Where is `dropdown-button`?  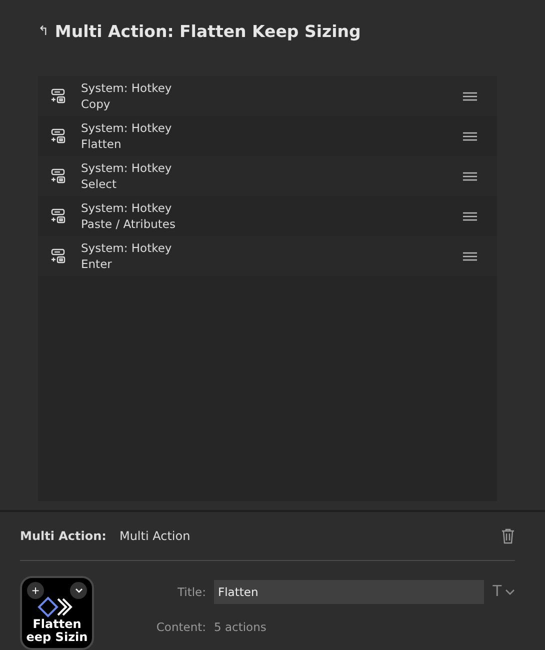 dropdown-button is located at coordinates (78, 590).